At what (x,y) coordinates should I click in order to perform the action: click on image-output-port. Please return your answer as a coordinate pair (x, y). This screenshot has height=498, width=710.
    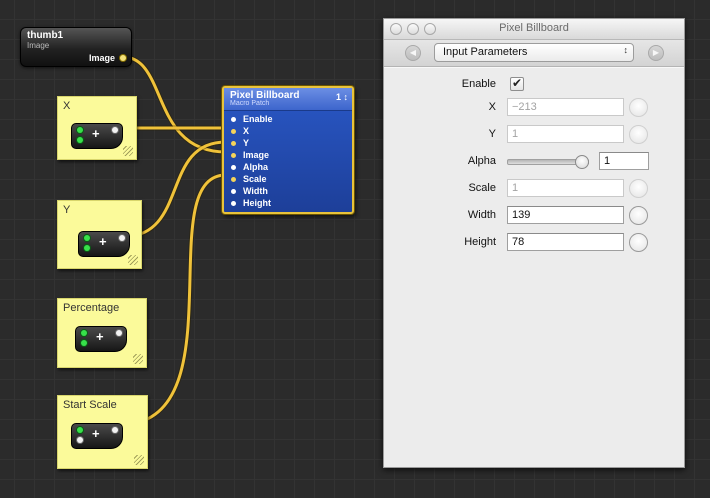
    Looking at the image, I should click on (123, 58).